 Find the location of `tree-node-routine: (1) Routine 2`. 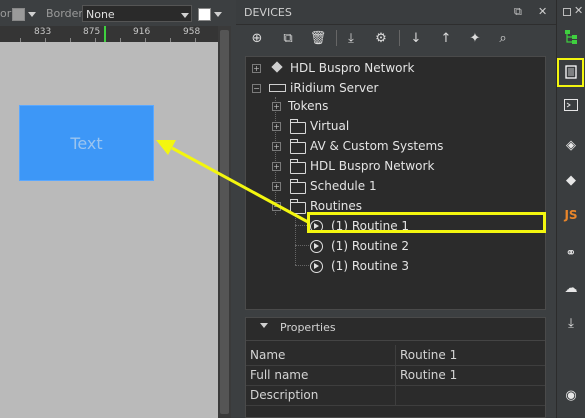

tree-node-routine: (1) Routine 2 is located at coordinates (420, 246).